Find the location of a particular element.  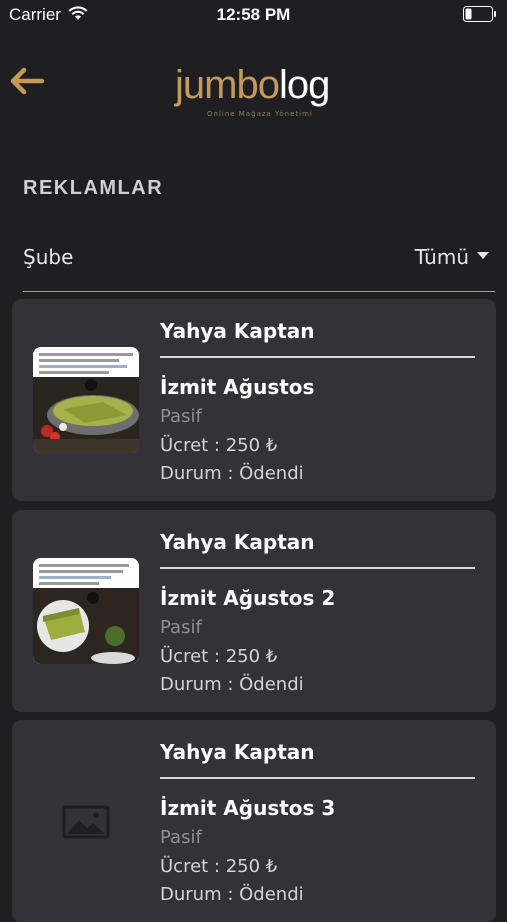

status-bar: Carrier 12:58 PM is located at coordinates (253, 15).